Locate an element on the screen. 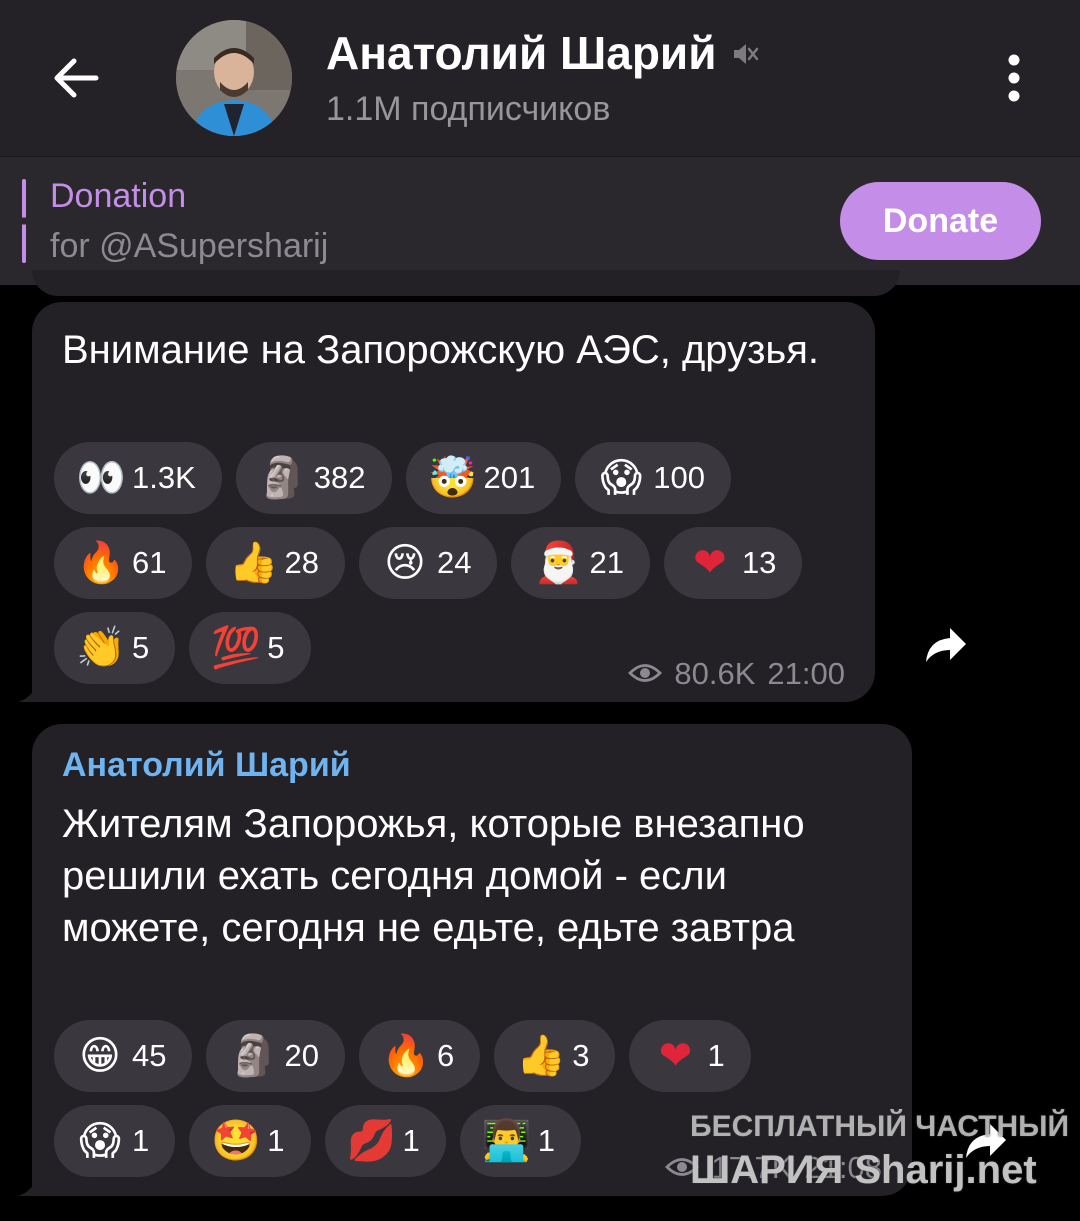  eyes-icon: 👀 is located at coordinates (101, 478).